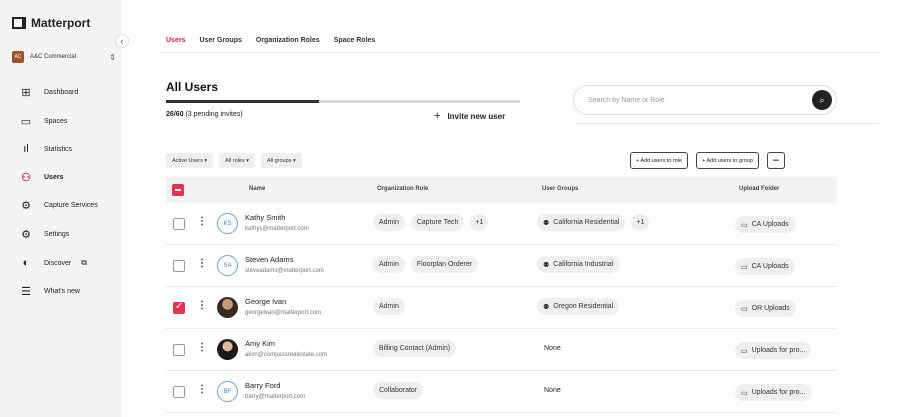  I want to click on spaces-icon: ▭, so click(26, 121).